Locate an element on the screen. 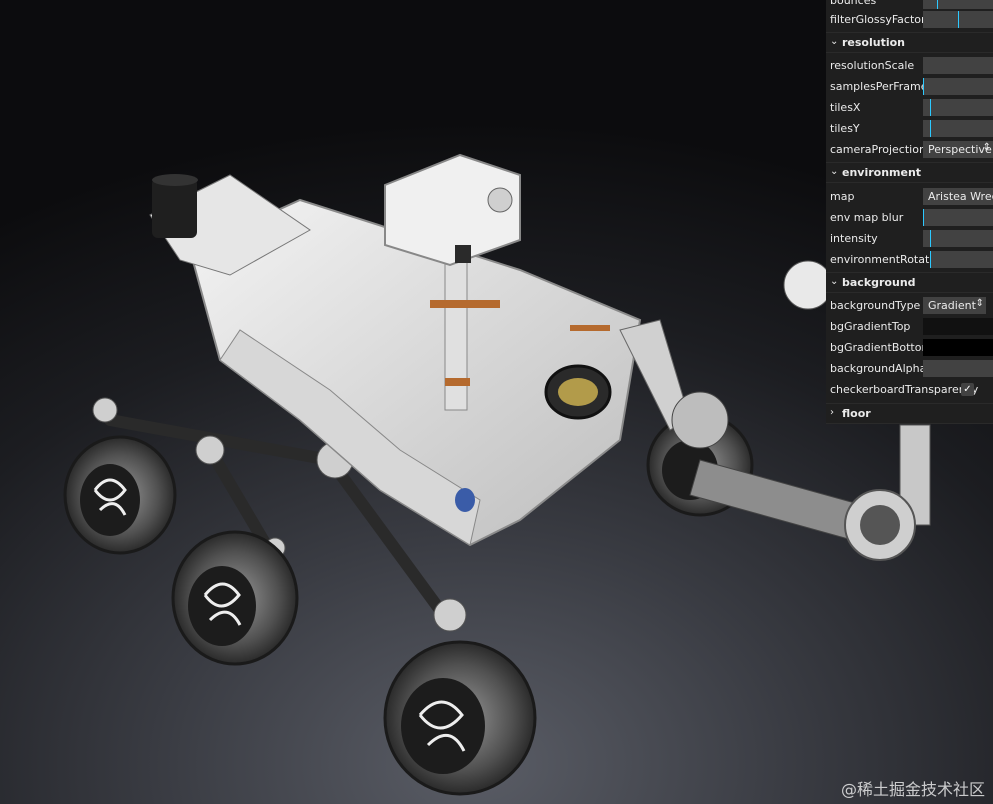 This screenshot has height=804, width=993. env-map-blur-slider is located at coordinates (958, 217).